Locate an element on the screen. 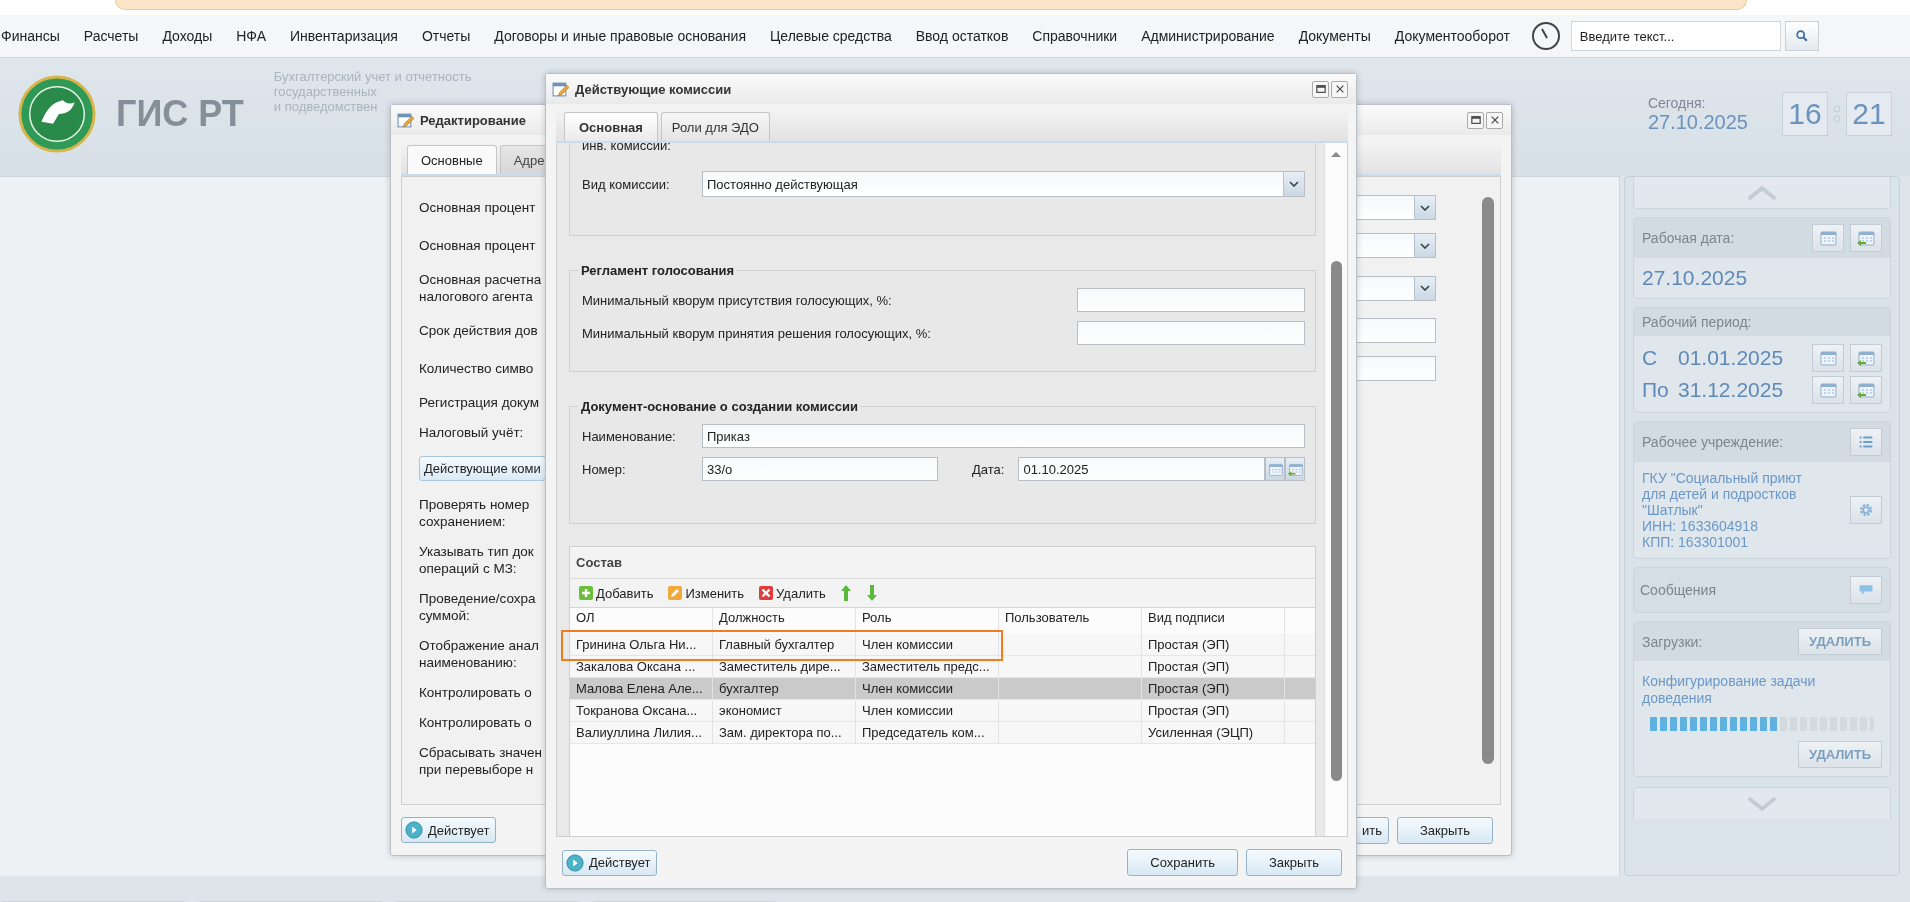 The height and width of the screenshot is (902, 1910). delete-button: Удалить is located at coordinates (792, 593).